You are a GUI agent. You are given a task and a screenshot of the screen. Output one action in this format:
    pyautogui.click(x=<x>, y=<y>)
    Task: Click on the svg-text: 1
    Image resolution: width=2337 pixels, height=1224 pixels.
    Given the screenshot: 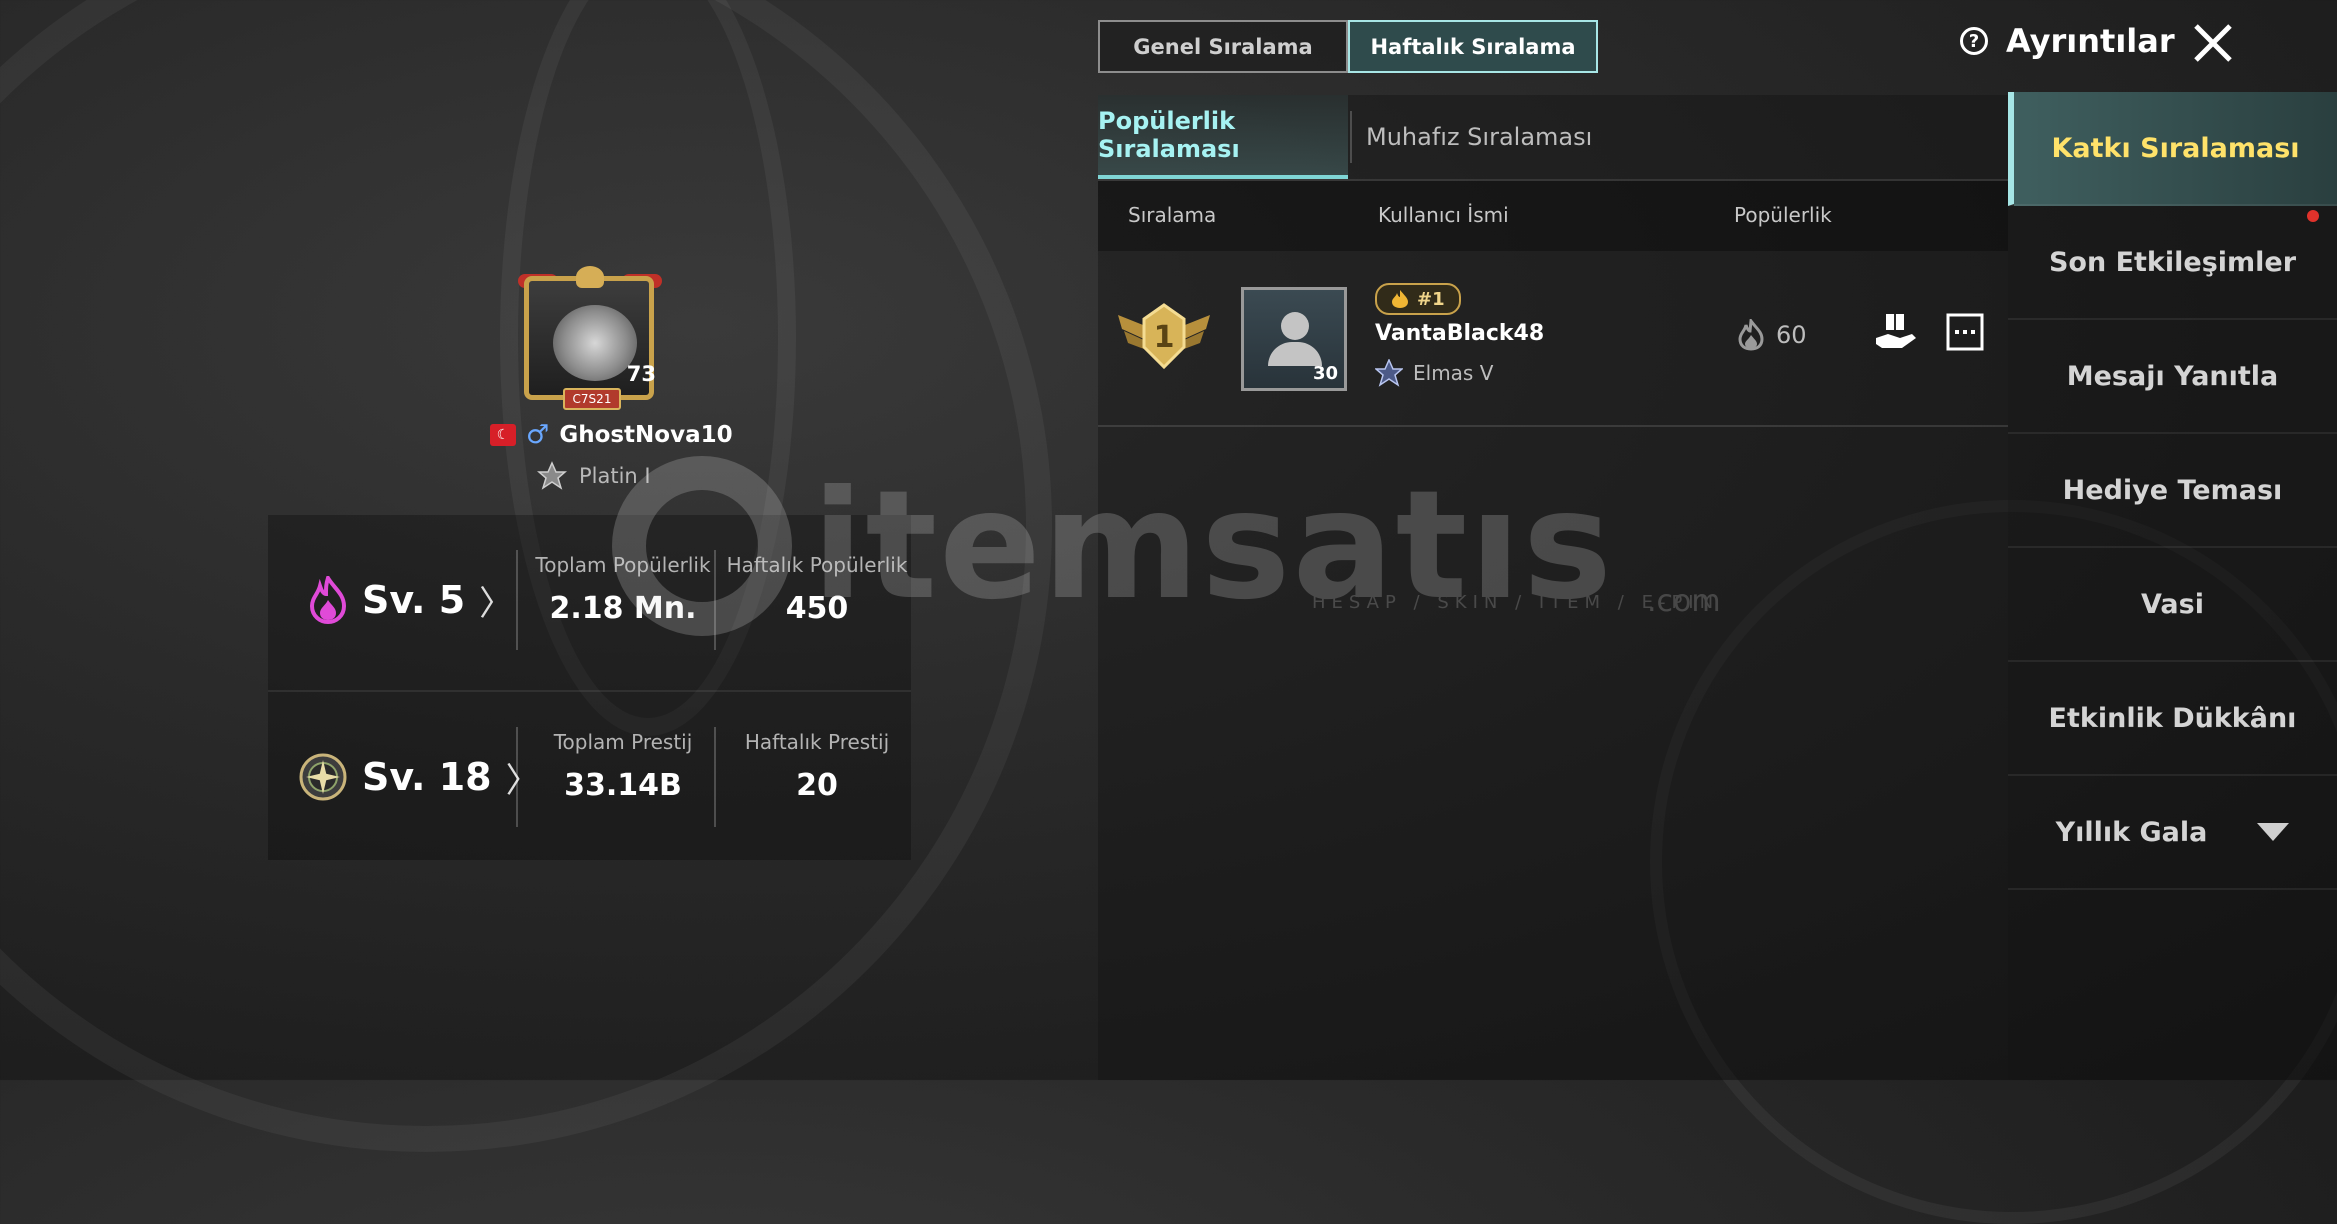 What is the action you would take?
    pyautogui.click(x=1164, y=337)
    